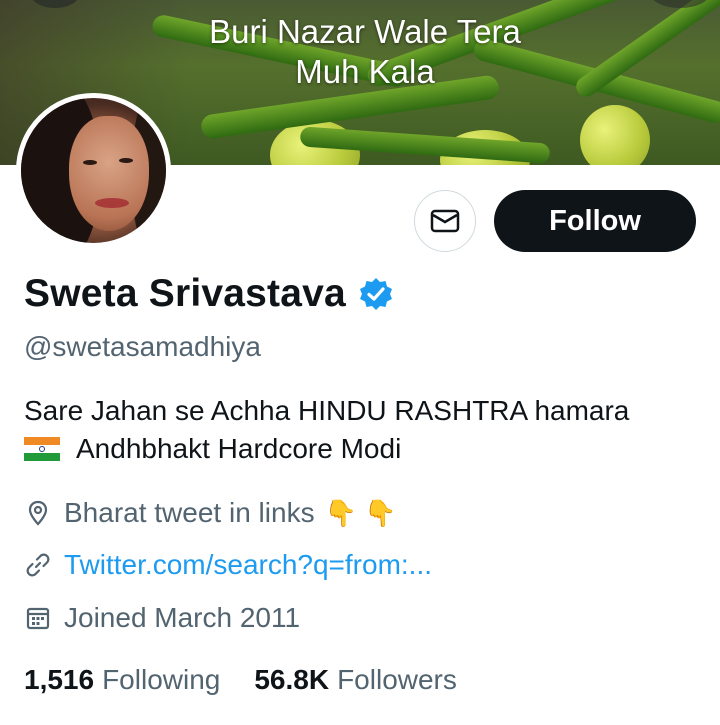 The height and width of the screenshot is (725, 720). I want to click on bio-line: Andhbhakt Hardcore Modi, so click(364, 449).